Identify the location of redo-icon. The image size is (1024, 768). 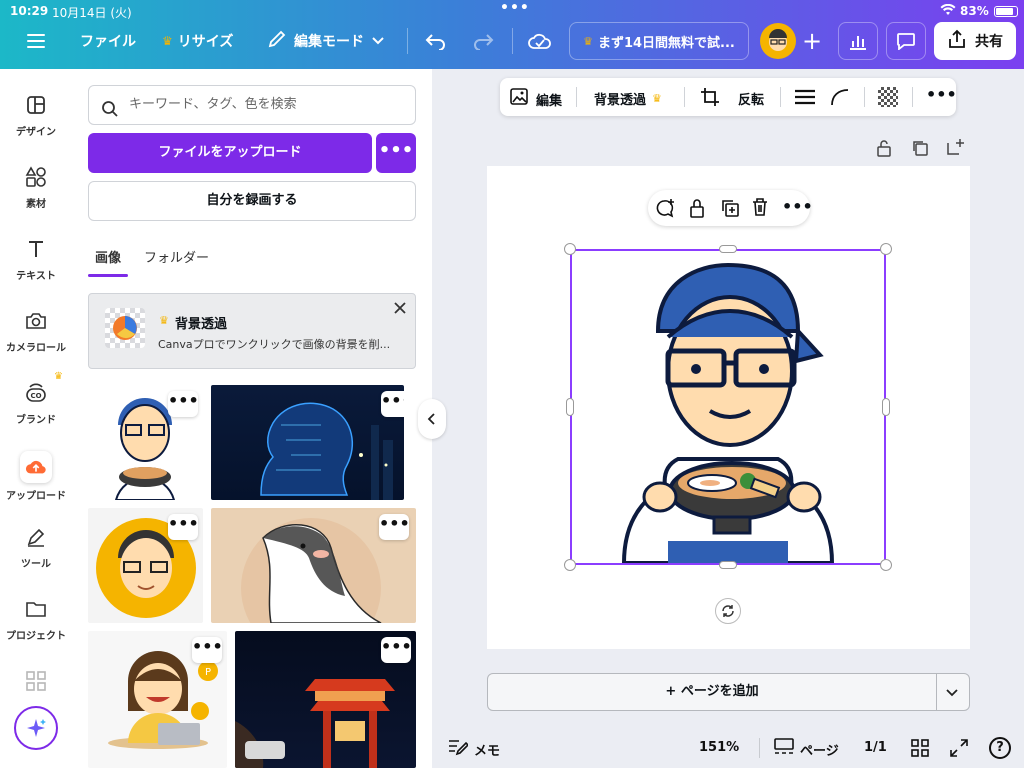
(483, 41).